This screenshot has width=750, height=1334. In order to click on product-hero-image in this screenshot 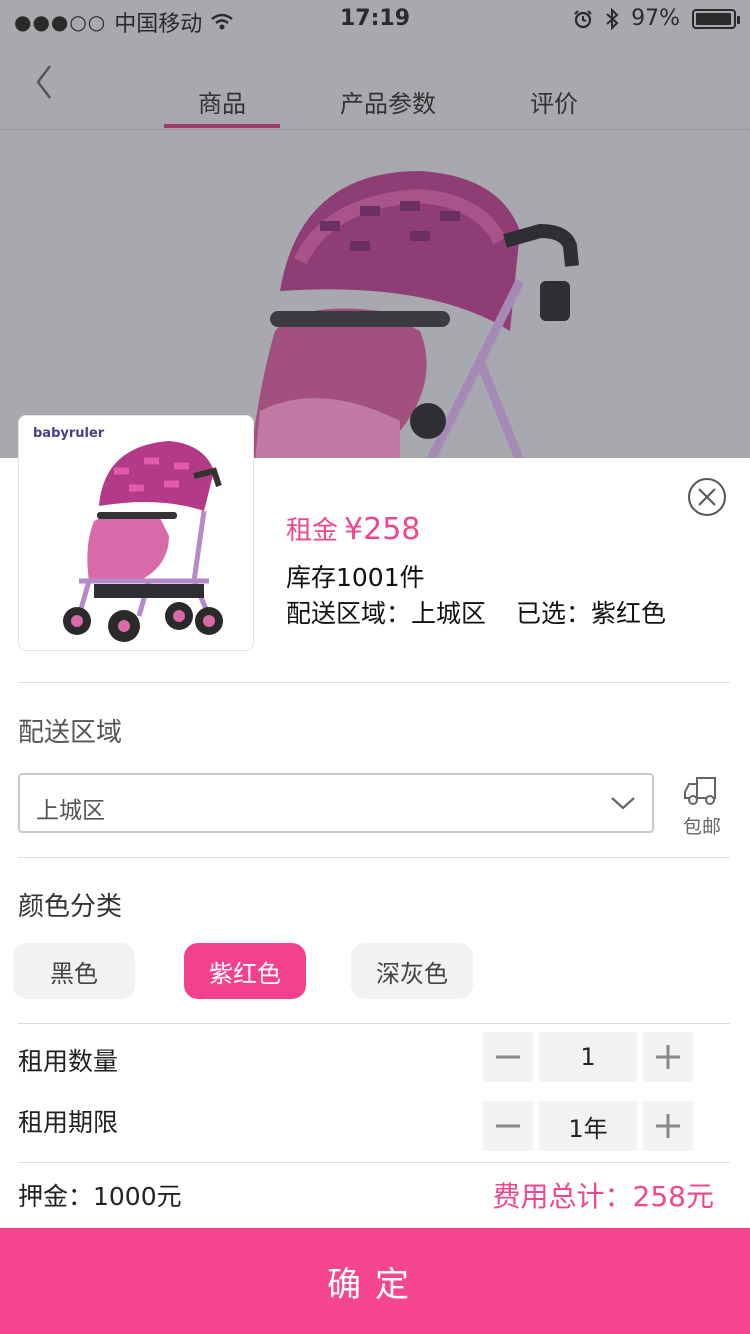, I will do `click(414, 315)`.